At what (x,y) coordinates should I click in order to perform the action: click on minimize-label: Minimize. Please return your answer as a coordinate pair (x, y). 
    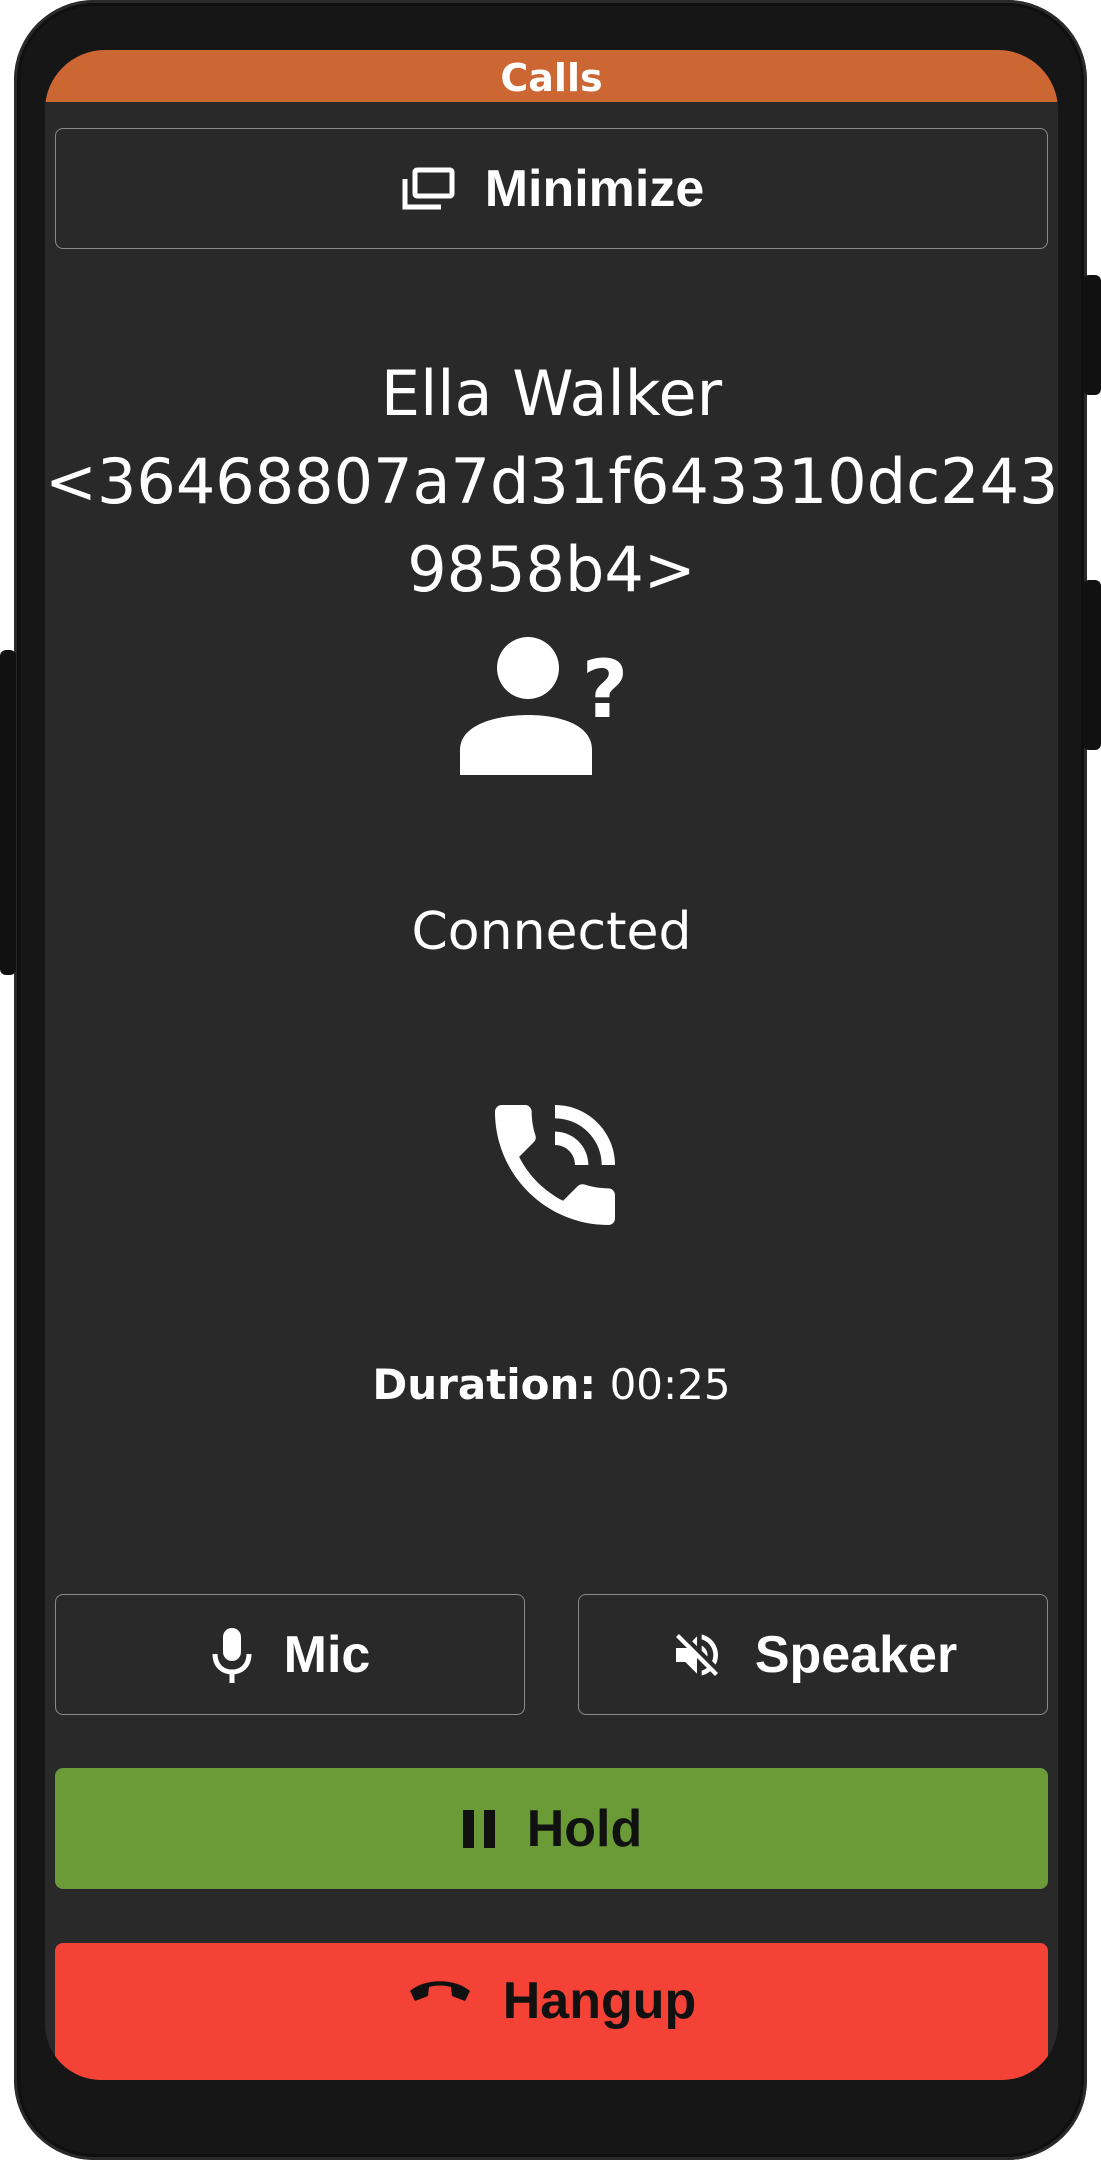
    Looking at the image, I should click on (594, 188).